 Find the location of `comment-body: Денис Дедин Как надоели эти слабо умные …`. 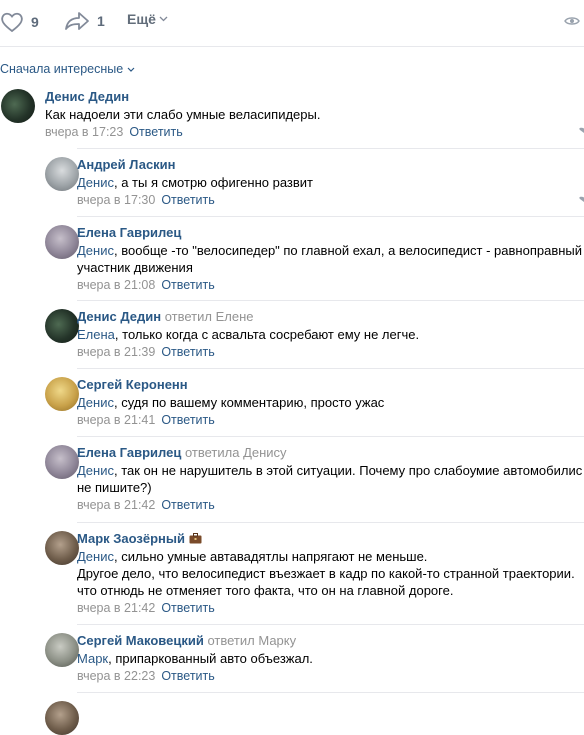

comment-body: Денис Дедин Как надоели эти слабо умные … is located at coordinates (314, 114).